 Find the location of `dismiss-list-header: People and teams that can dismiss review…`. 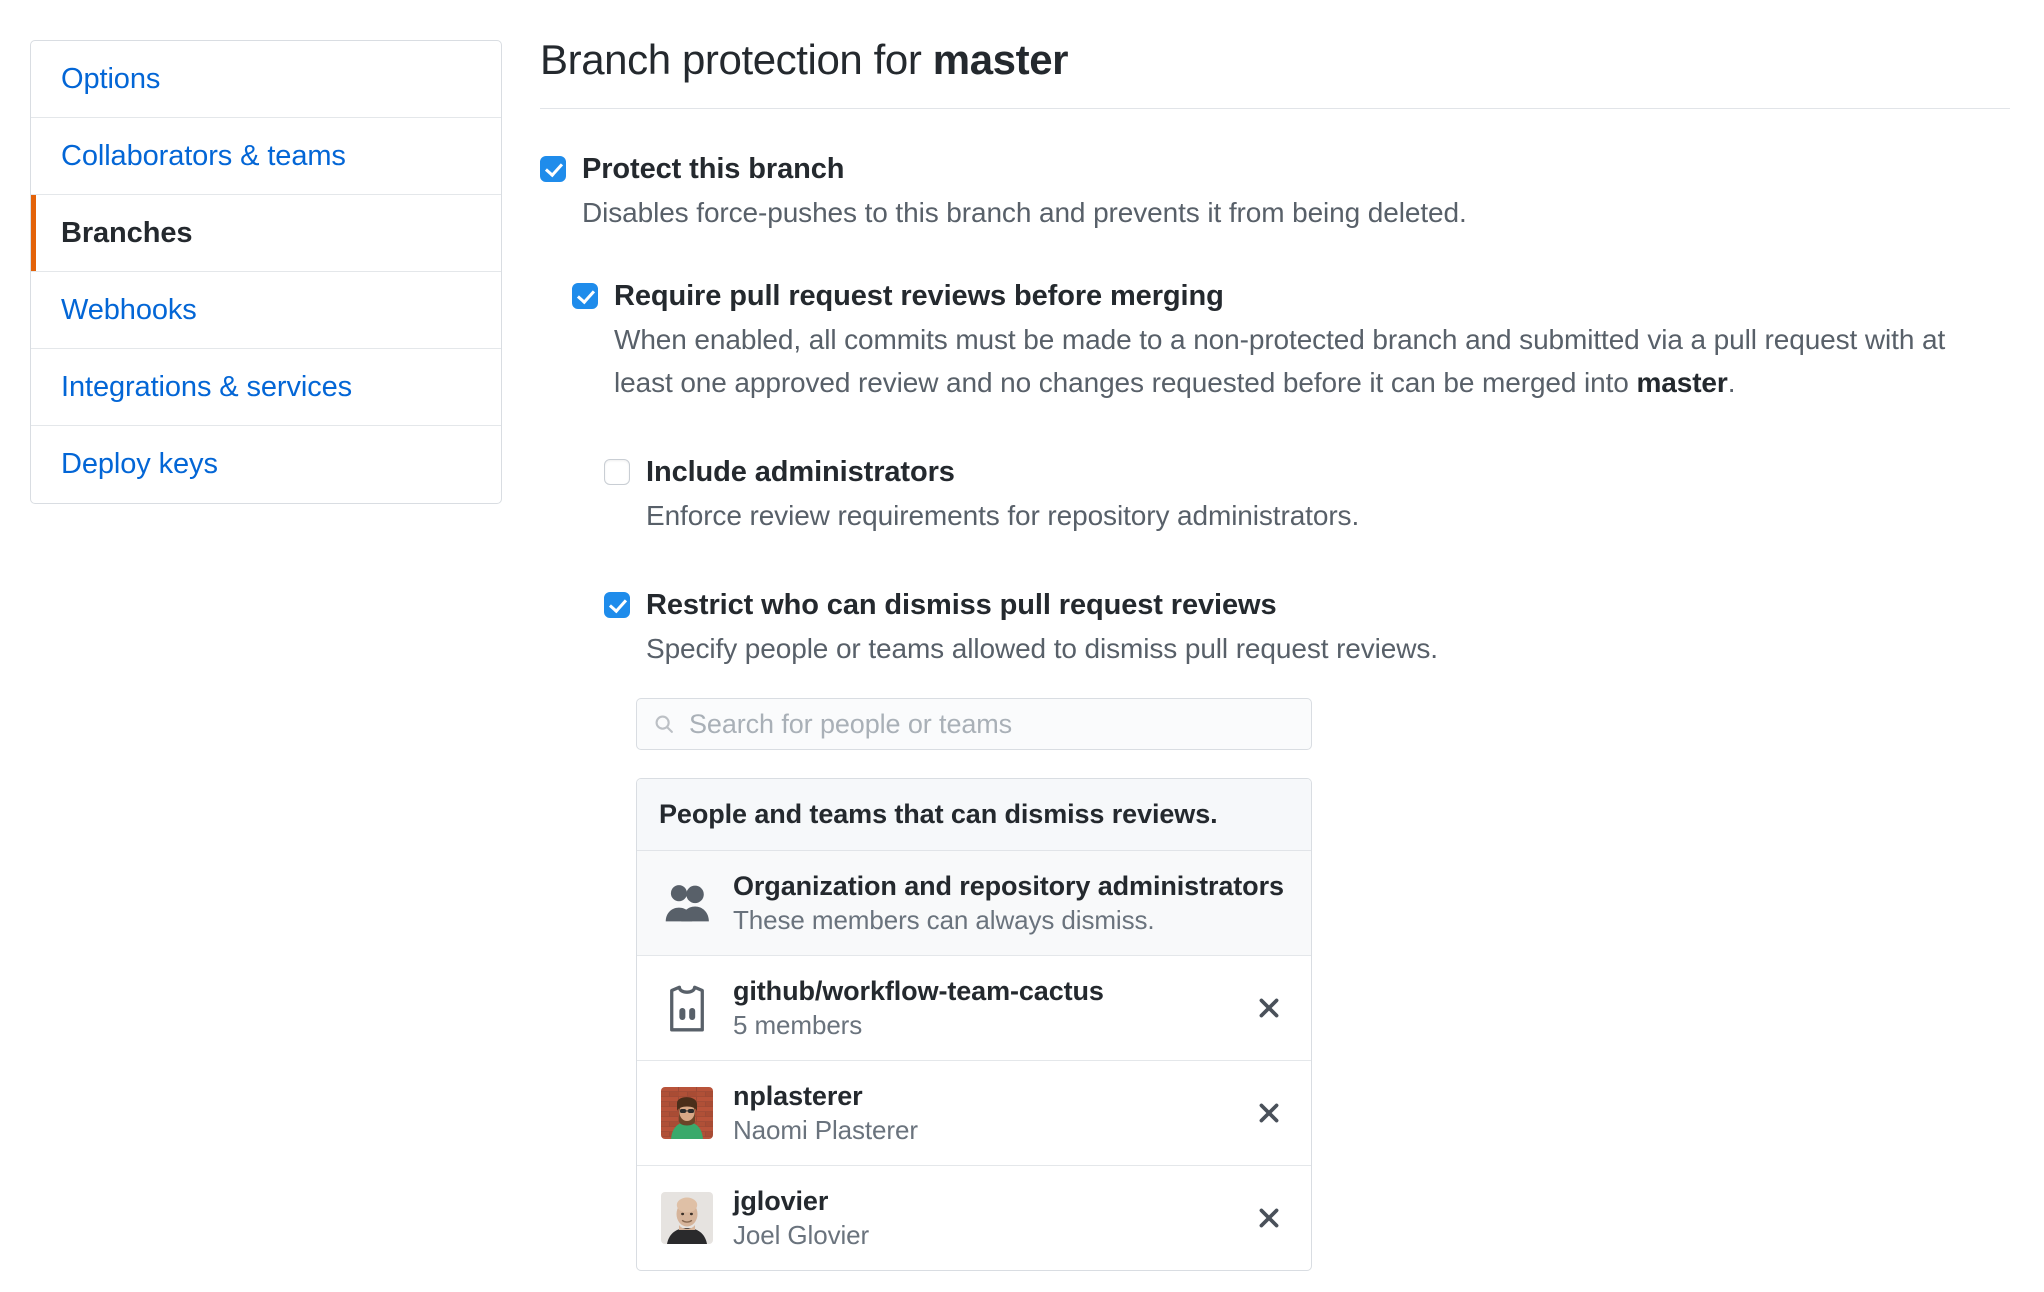

dismiss-list-header: People and teams that can dismiss review… is located at coordinates (974, 815).